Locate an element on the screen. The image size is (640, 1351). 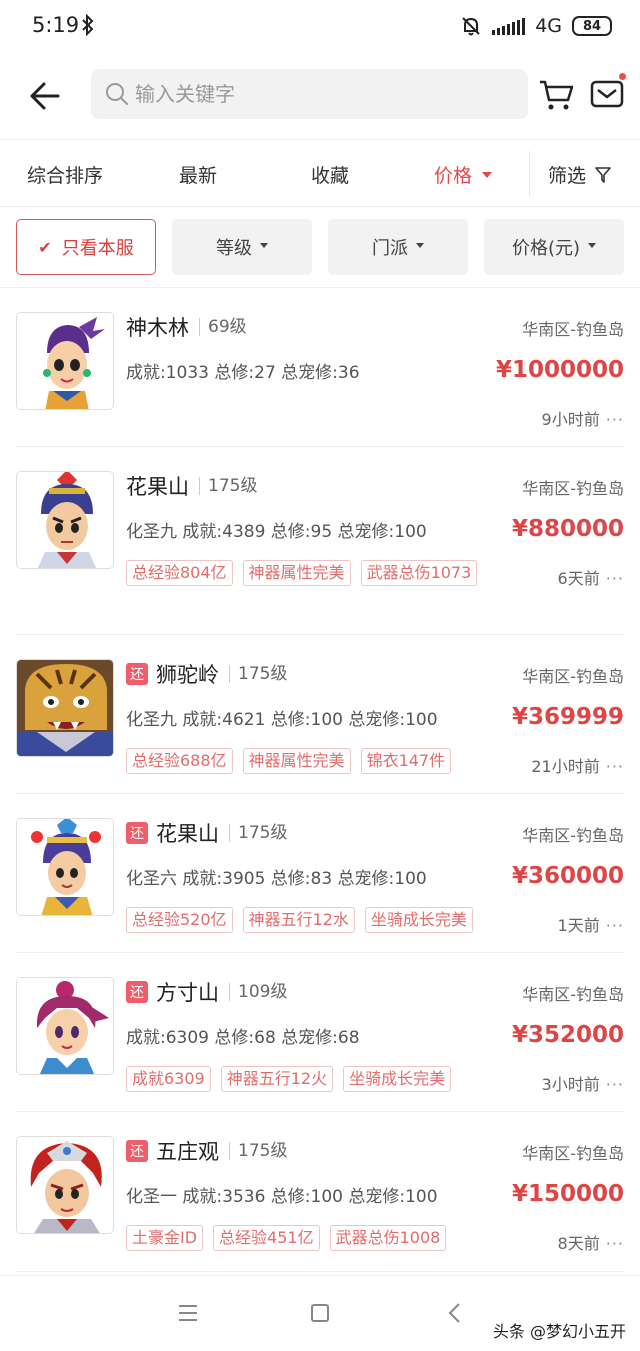
filter-label: 筛选 is located at coordinates (567, 176).